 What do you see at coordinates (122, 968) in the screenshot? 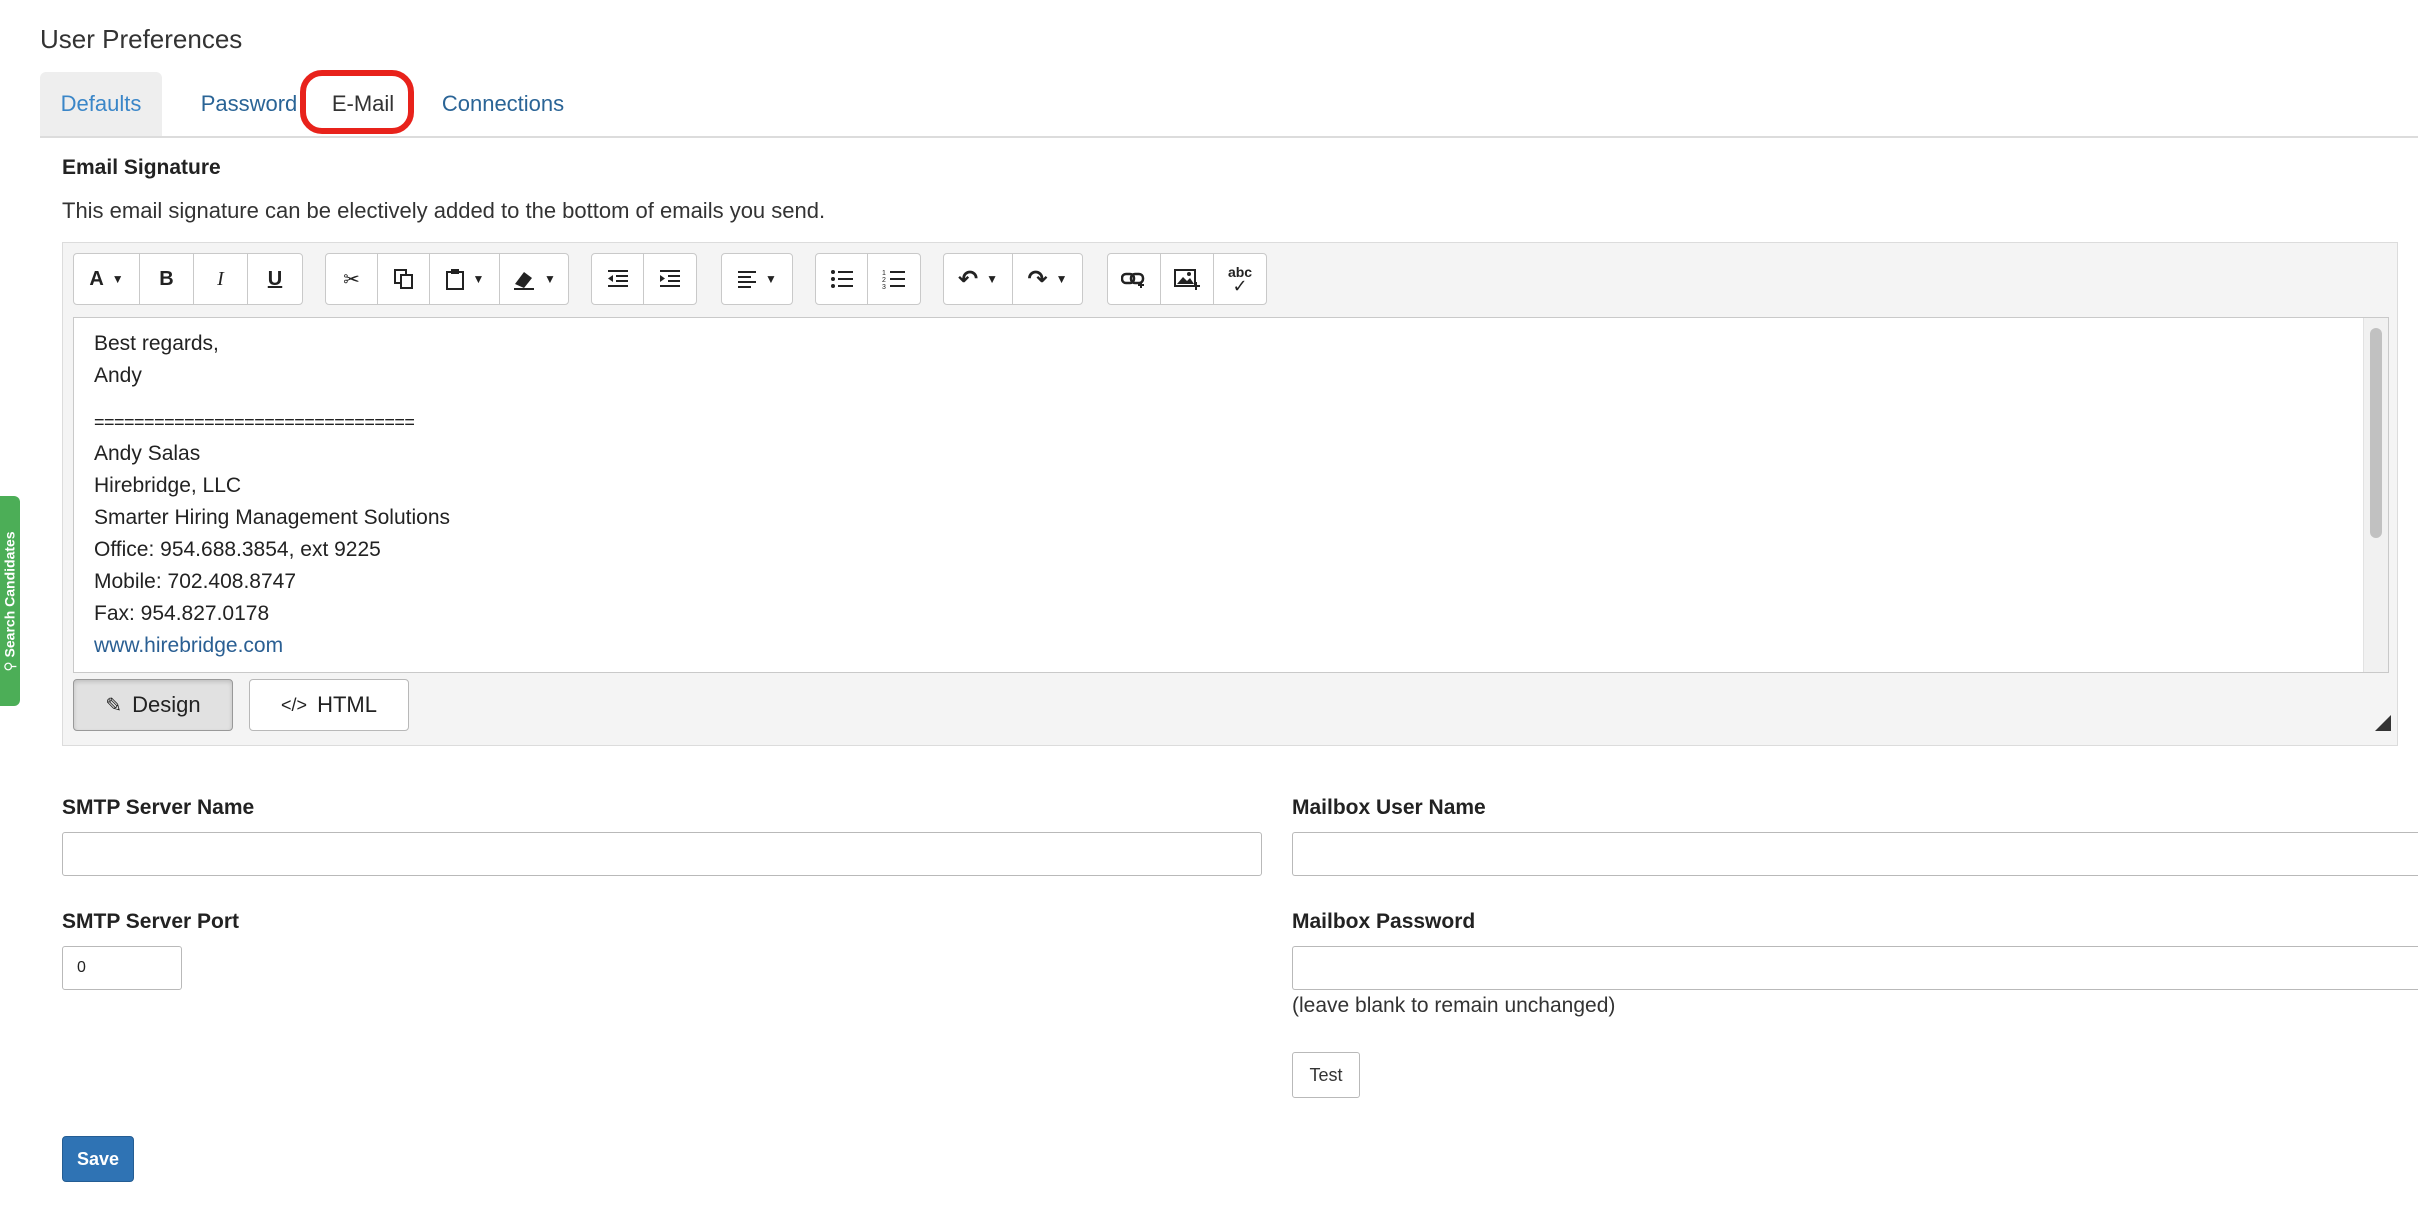
I see `smtp-server-port-input: 0` at bounding box center [122, 968].